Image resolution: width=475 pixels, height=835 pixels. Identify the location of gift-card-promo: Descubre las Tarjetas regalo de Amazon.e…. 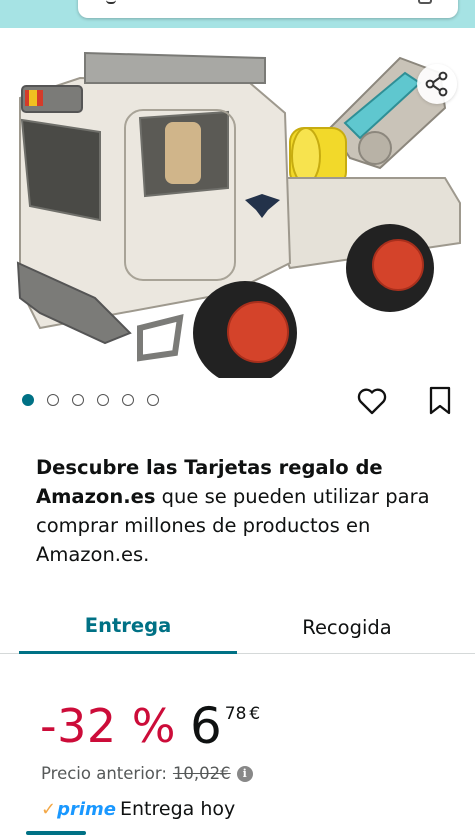
(241, 511).